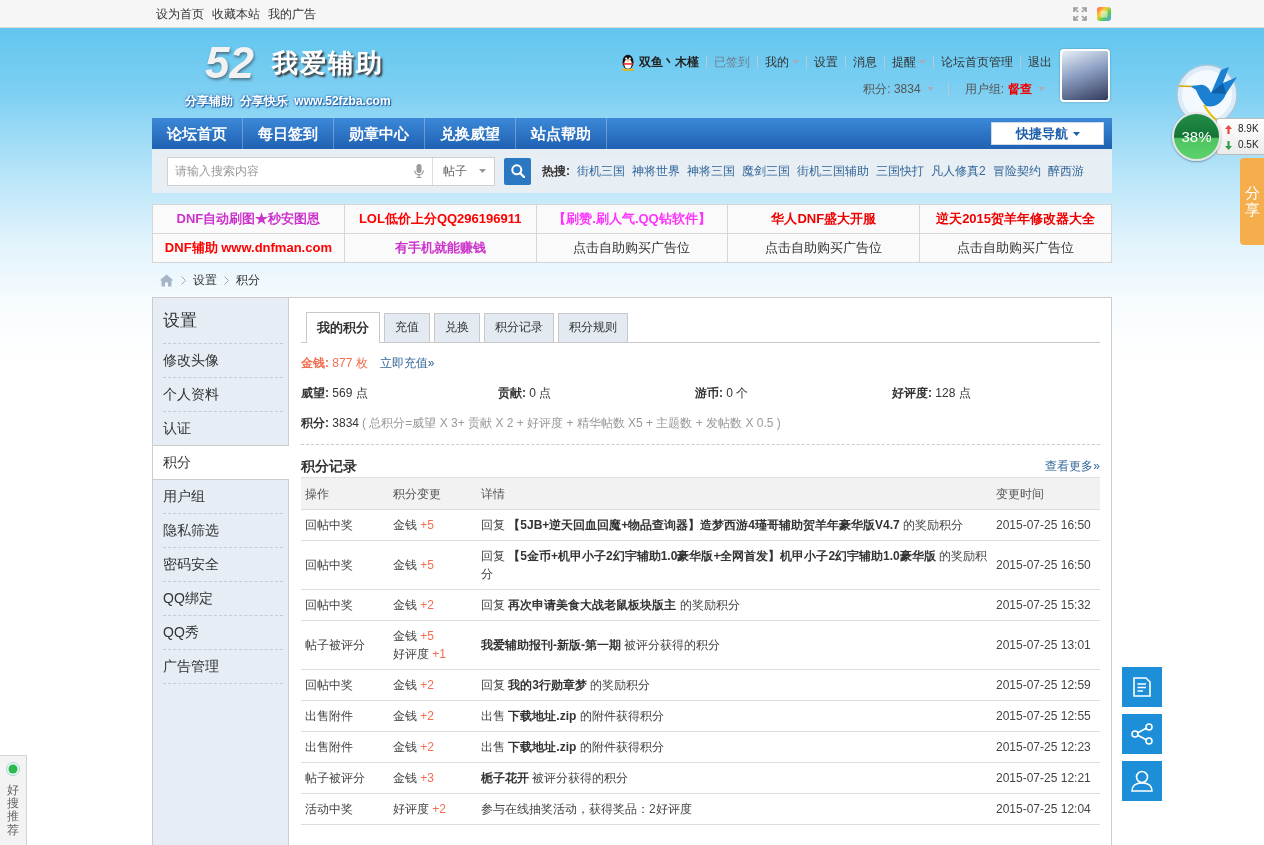 This screenshot has width=1264, height=845. Describe the element at coordinates (656, 171) in the screenshot. I see `hot-search-link: 神将世界` at that location.